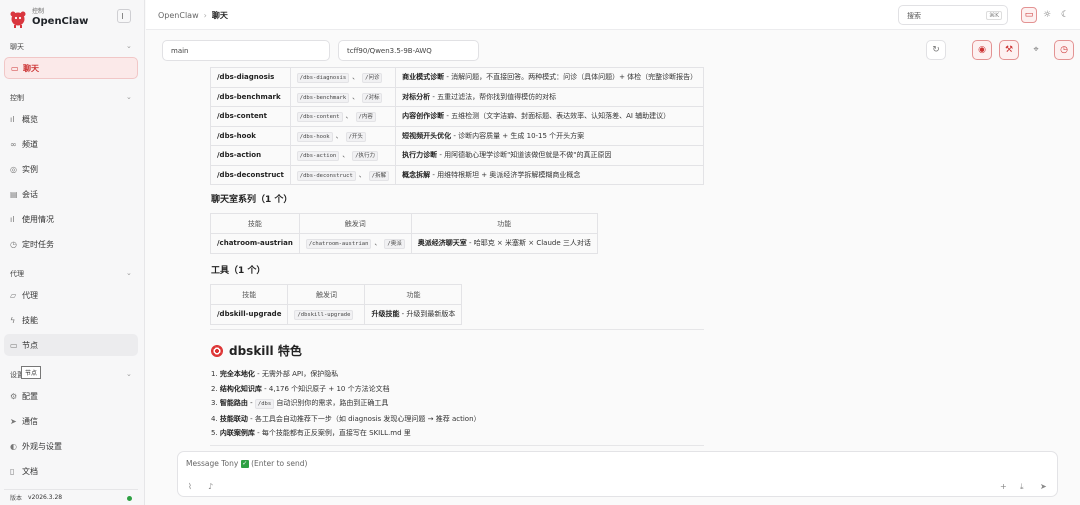 This screenshot has width=1080, height=505. What do you see at coordinates (12, 471) in the screenshot?
I see `book-icon: ▯` at bounding box center [12, 471].